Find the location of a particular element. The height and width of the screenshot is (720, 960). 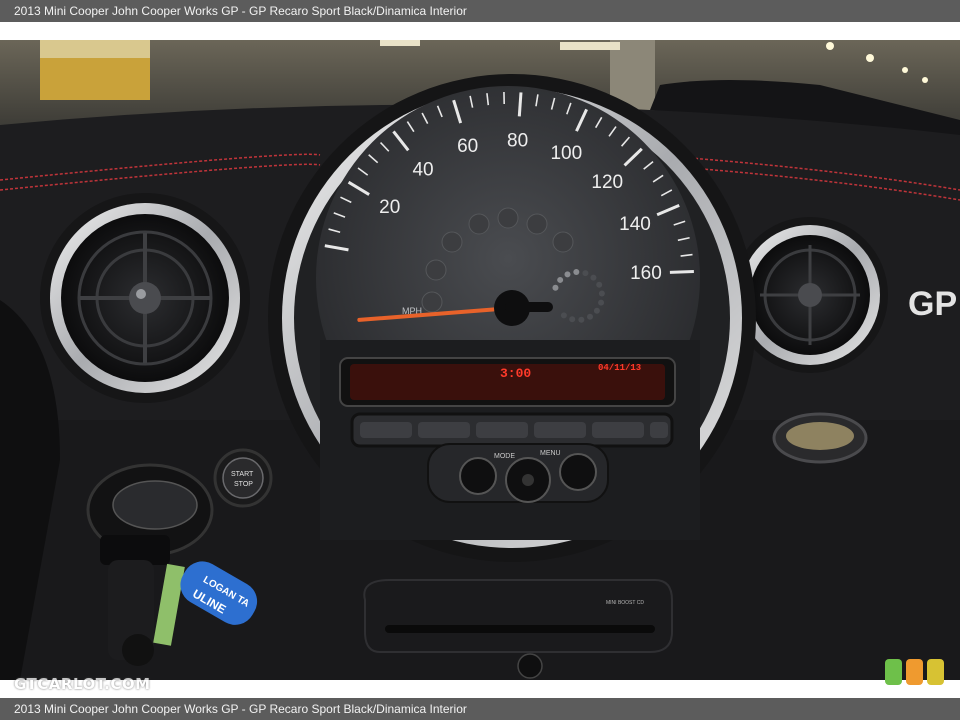

speed-label: 40 is located at coordinates (422, 169).